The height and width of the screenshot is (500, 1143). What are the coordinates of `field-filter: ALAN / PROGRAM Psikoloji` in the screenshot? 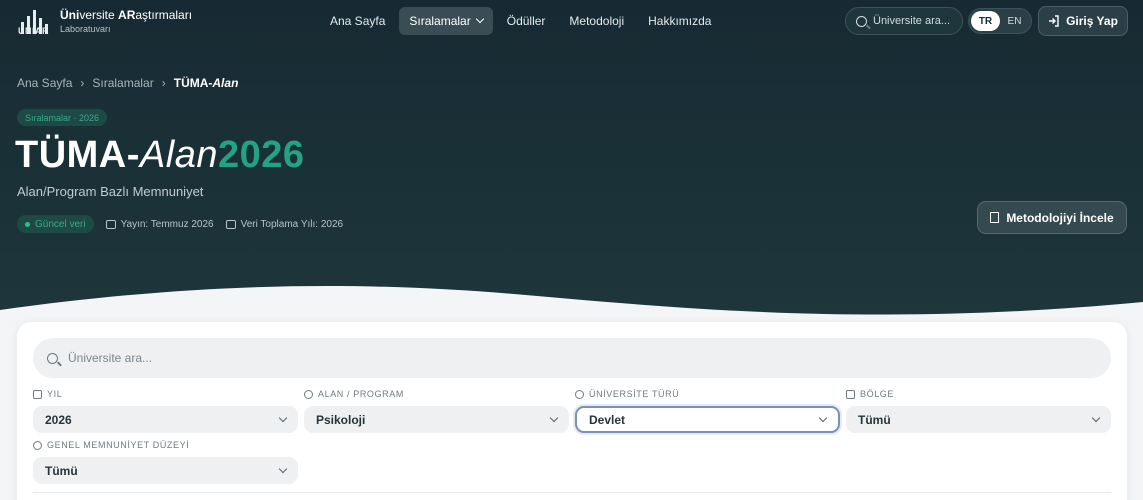 It's located at (436, 410).